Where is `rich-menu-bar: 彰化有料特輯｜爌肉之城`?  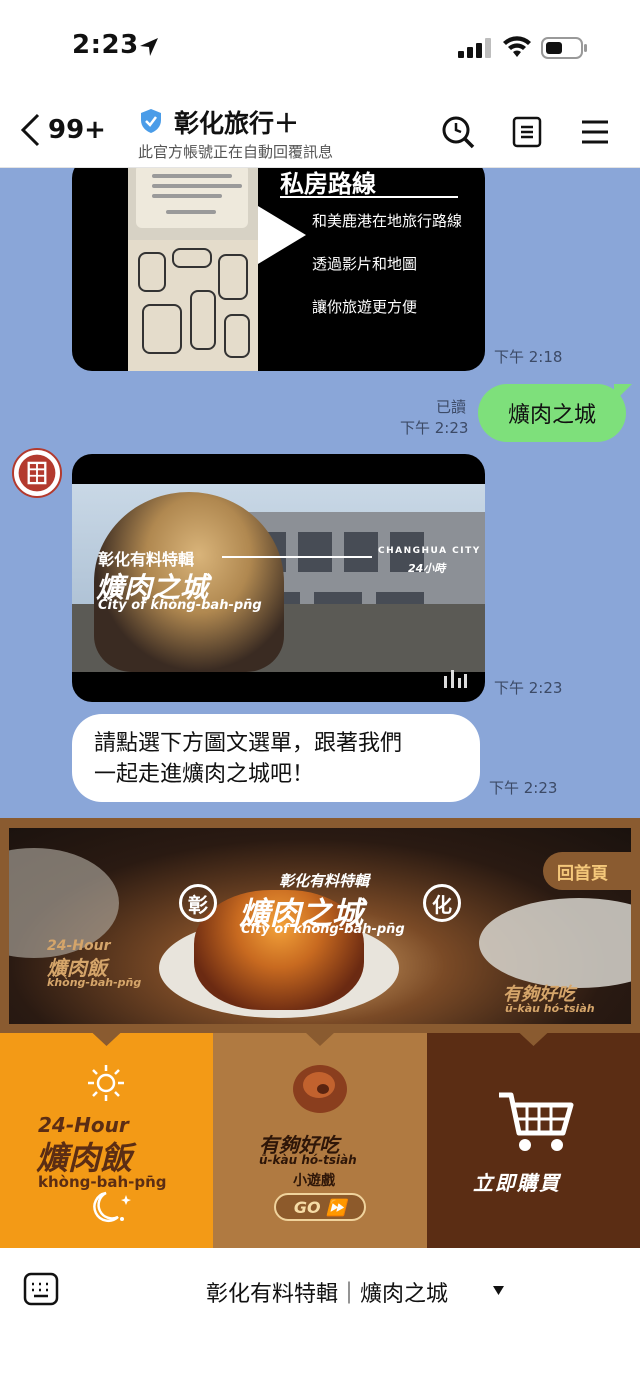 rich-menu-bar: 彰化有料特輯｜爌肉之城 is located at coordinates (320, 1317).